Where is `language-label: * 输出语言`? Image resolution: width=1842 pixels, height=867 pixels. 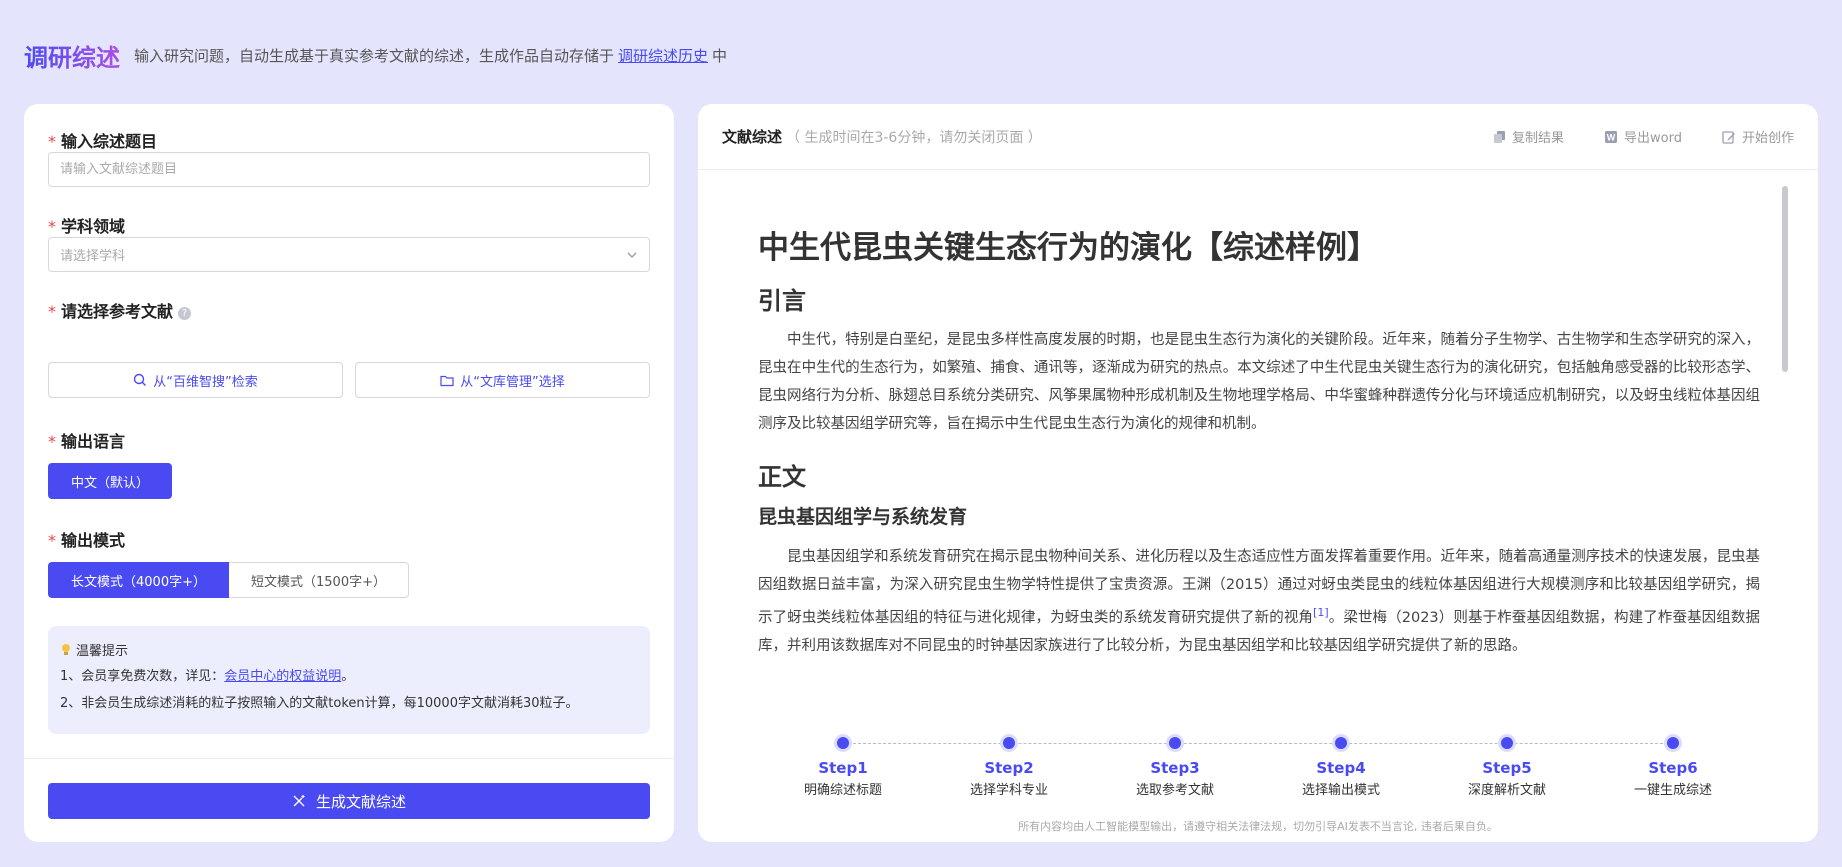
language-label: * 输出语言 is located at coordinates (86, 440).